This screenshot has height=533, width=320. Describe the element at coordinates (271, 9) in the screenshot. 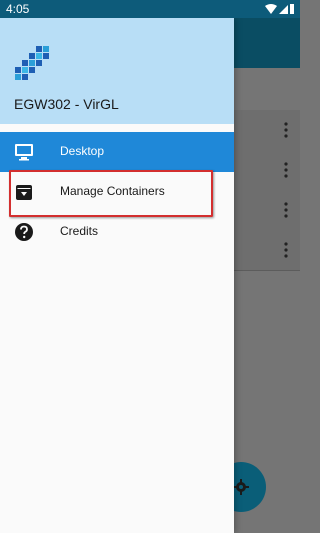

I see `wifi-icon` at that location.